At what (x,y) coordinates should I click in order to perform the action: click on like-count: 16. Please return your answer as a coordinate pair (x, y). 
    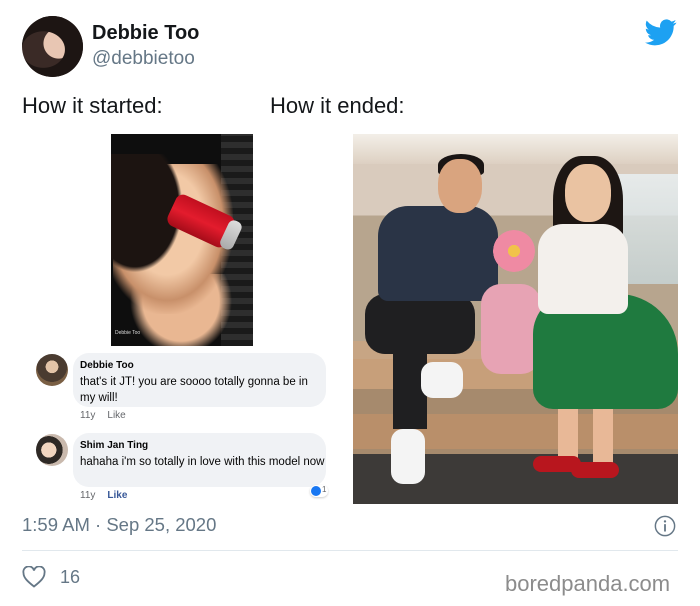
    Looking at the image, I should click on (70, 577).